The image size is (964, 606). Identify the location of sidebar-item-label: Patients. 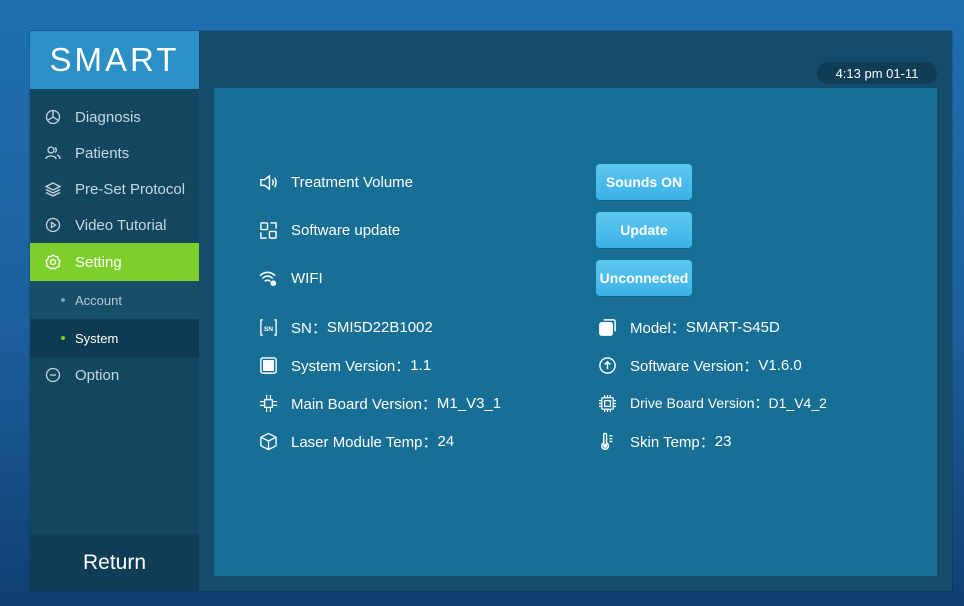
(102, 153).